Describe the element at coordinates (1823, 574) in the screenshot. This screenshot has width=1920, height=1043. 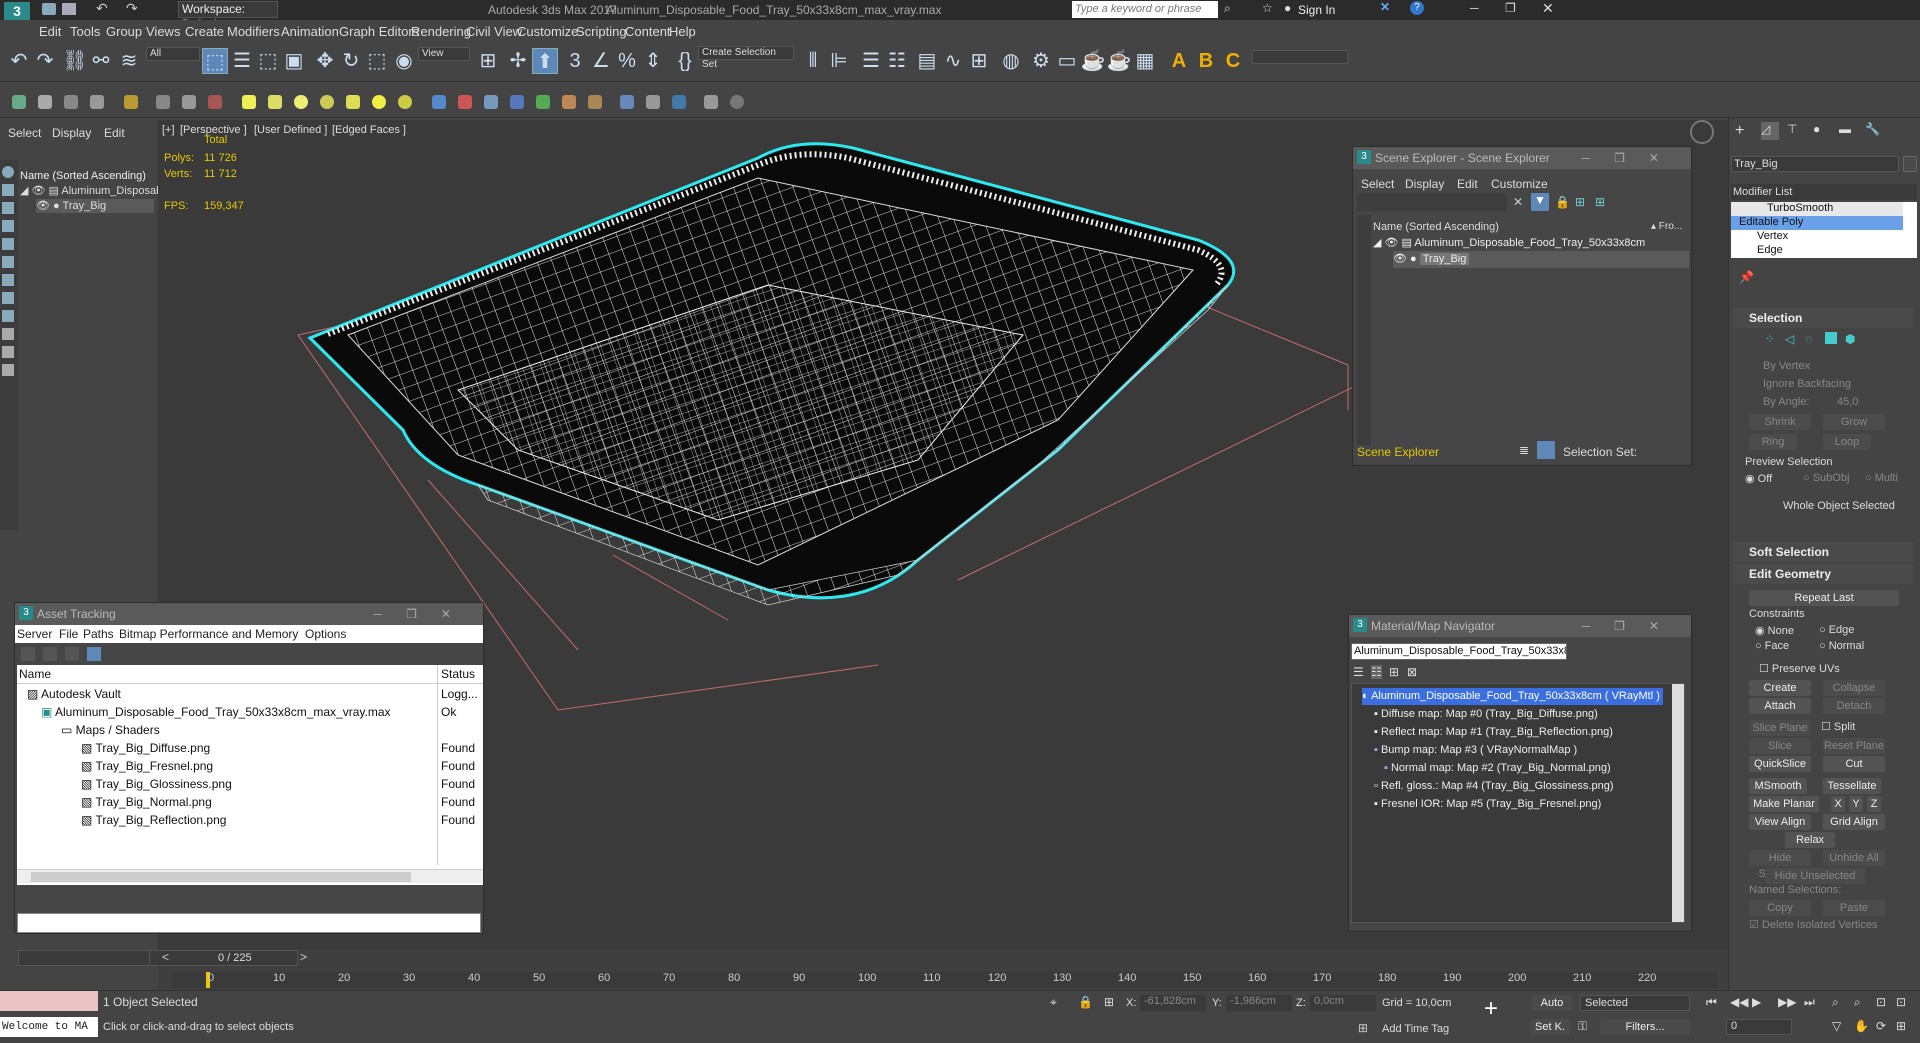
I see `rollout-edit-geometry: Edit Geometry` at that location.